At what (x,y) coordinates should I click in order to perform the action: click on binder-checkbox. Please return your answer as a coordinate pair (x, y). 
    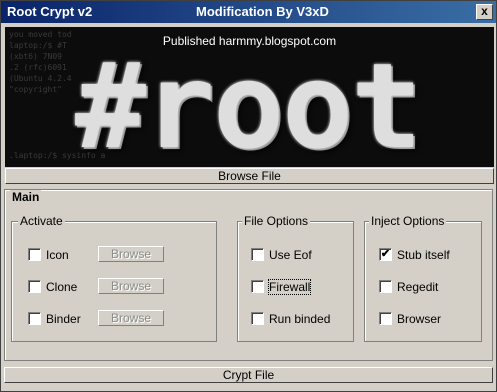
    Looking at the image, I should click on (34, 318).